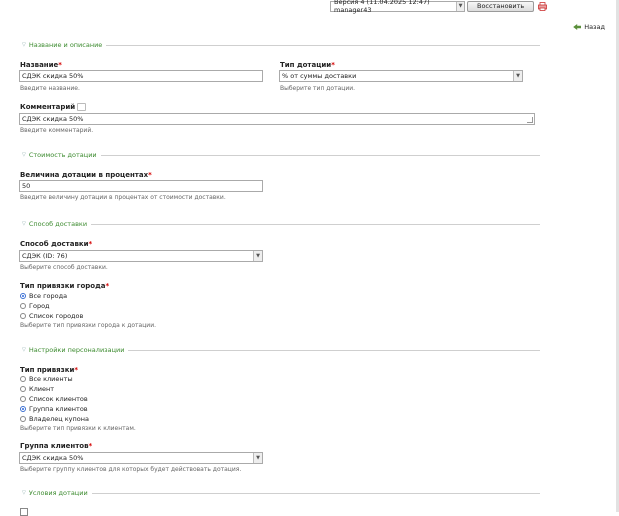 The image size is (619, 516). What do you see at coordinates (62, 155) in the screenshot?
I see `section-title: Стоимость дотации` at bounding box center [62, 155].